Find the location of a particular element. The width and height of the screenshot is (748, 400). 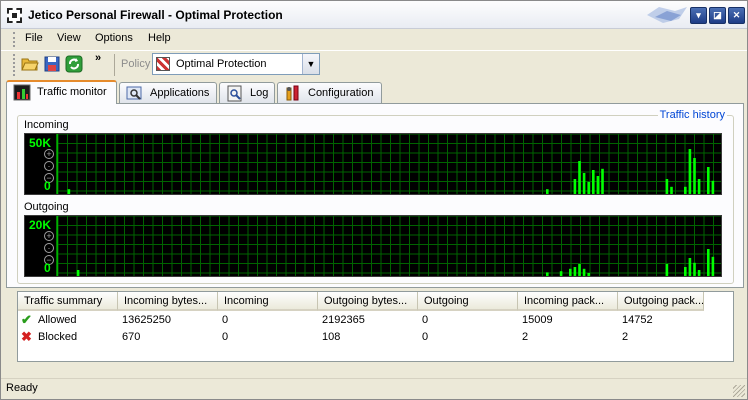

jetico-brand-icon is located at coordinates (667, 15).